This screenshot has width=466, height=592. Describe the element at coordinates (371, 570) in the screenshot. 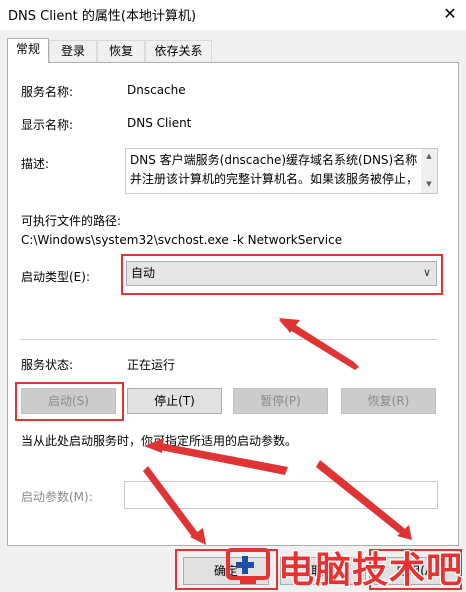

I see `watermark-text: 电脑技术吧` at that location.